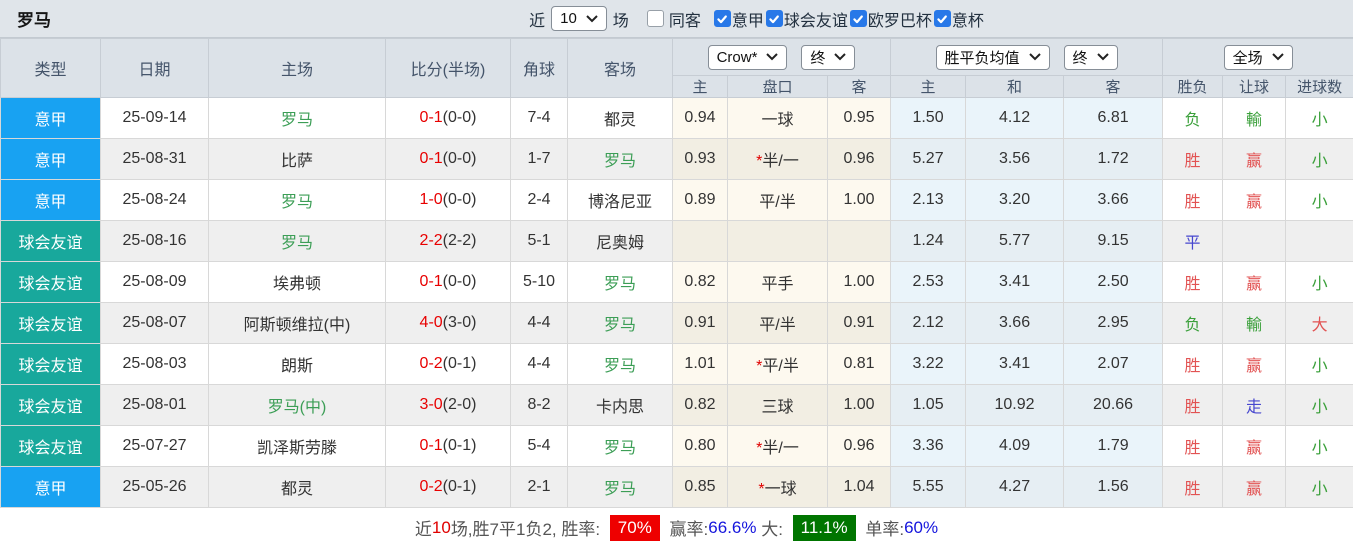 The image size is (1353, 547). I want to click on avg-odds-home: 1.24, so click(928, 241).